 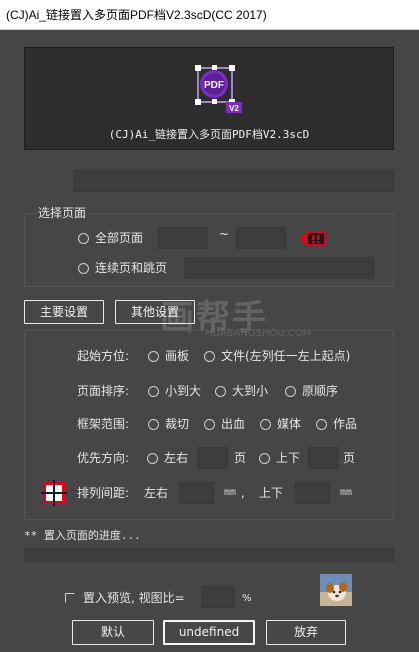 I want to click on spacing-comma: ,, so click(x=243, y=493).